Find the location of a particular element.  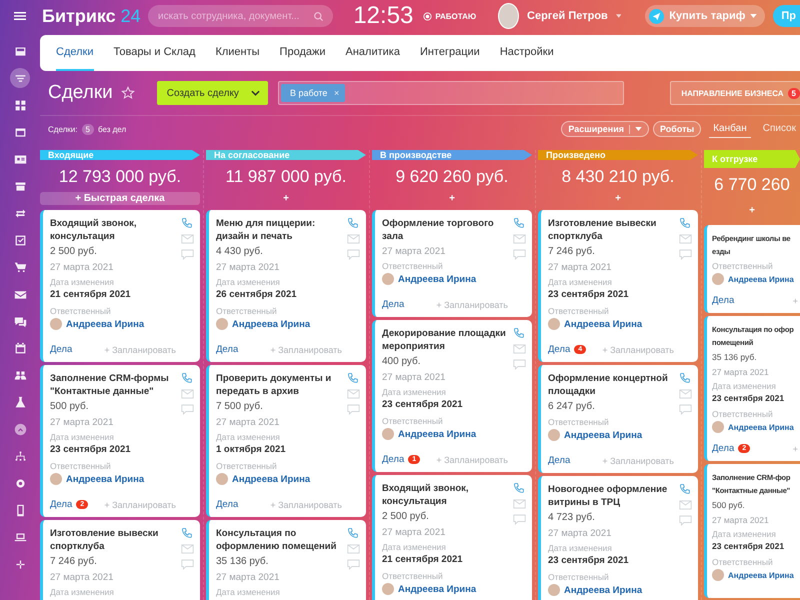

caret-icon is located at coordinates (619, 16).